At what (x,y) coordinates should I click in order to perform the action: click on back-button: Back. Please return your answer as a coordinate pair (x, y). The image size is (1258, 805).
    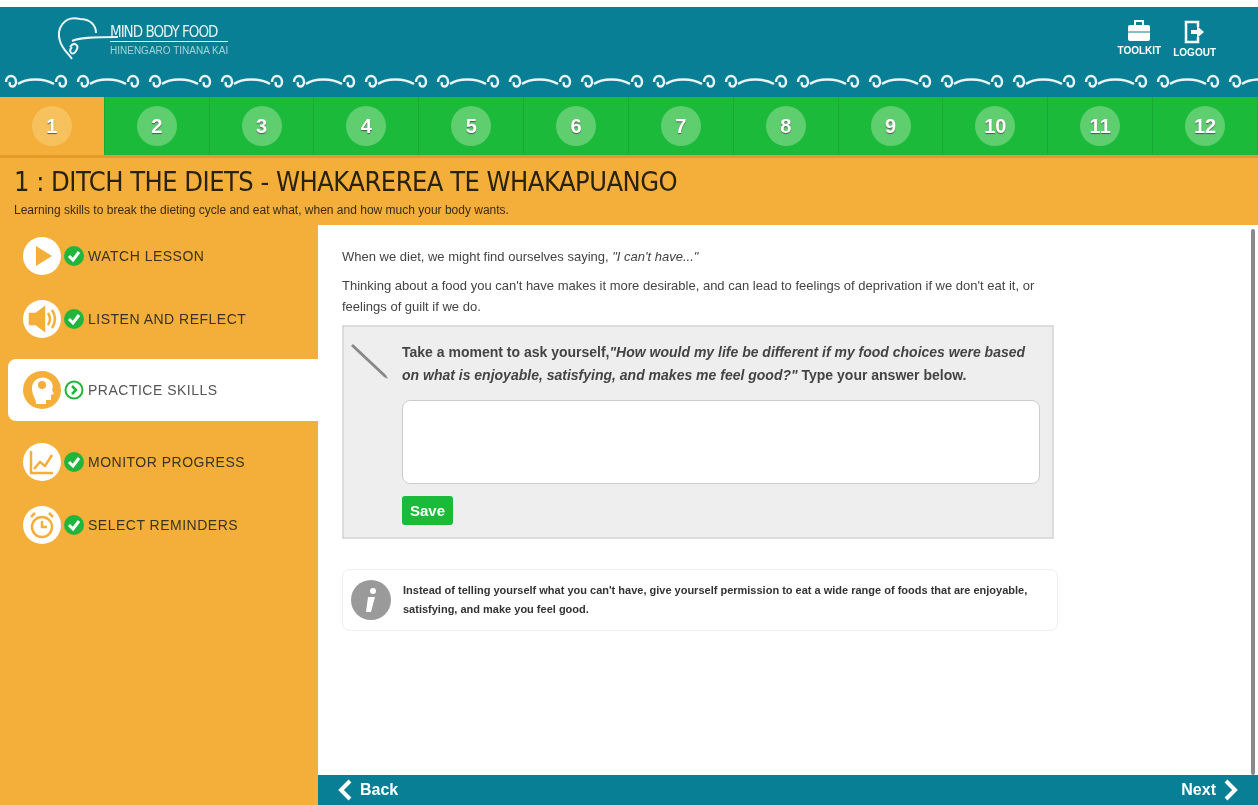
    Looking at the image, I should click on (368, 790).